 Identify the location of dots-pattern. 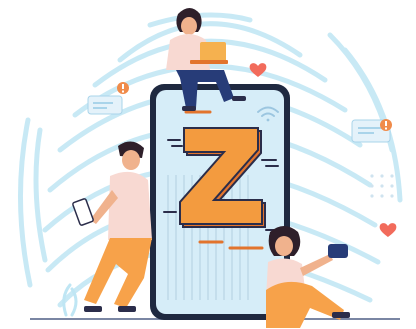
(382, 186).